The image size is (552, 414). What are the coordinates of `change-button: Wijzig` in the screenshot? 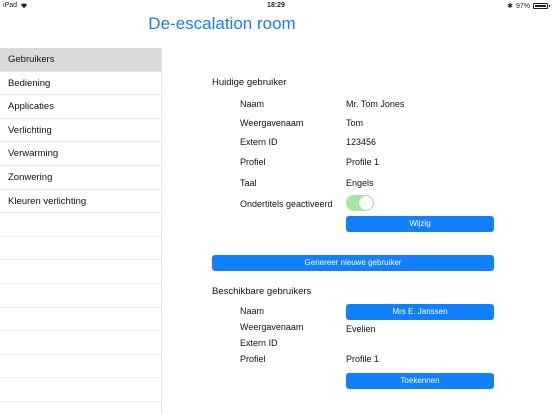 It's located at (420, 224).